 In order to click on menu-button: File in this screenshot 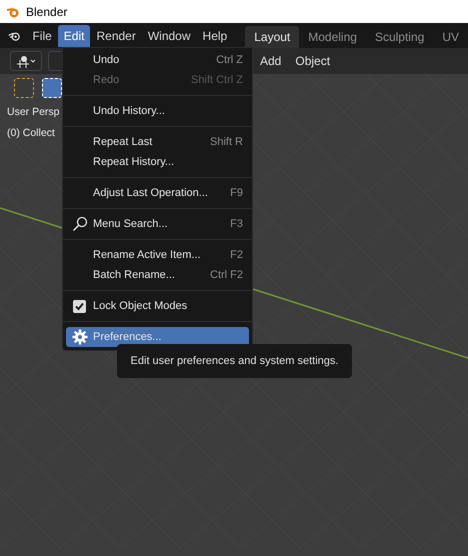, I will do `click(42, 35)`.